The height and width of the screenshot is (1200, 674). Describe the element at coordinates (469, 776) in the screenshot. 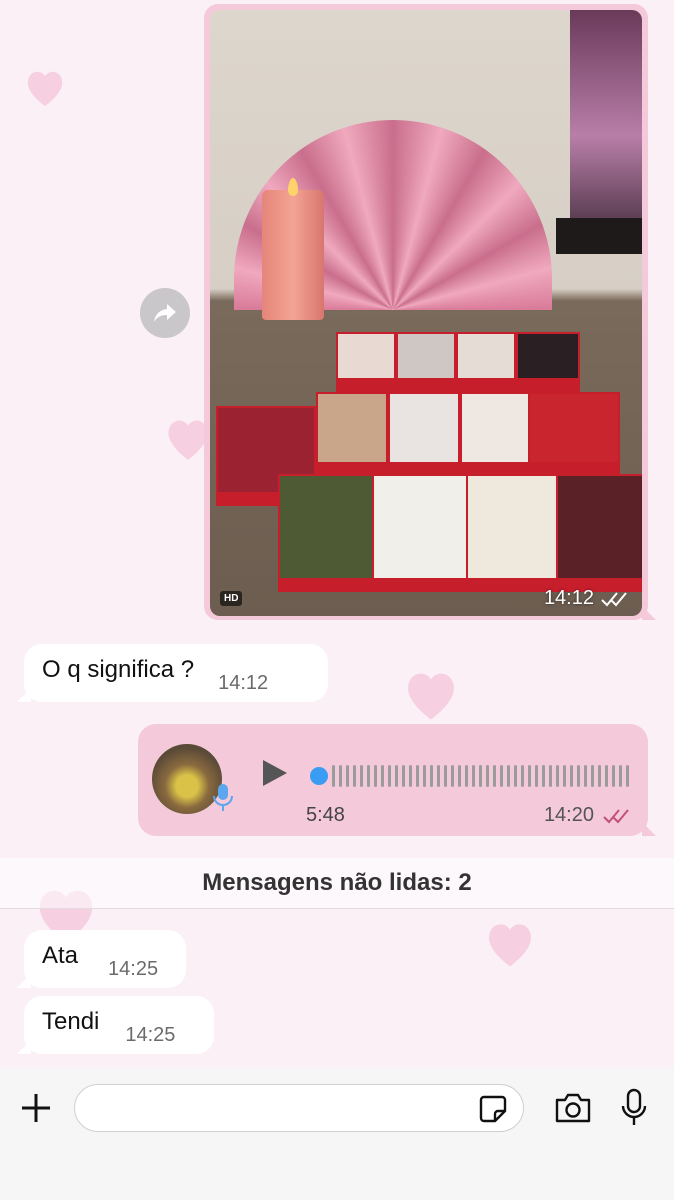

I see `audio-waveform-slider` at that location.